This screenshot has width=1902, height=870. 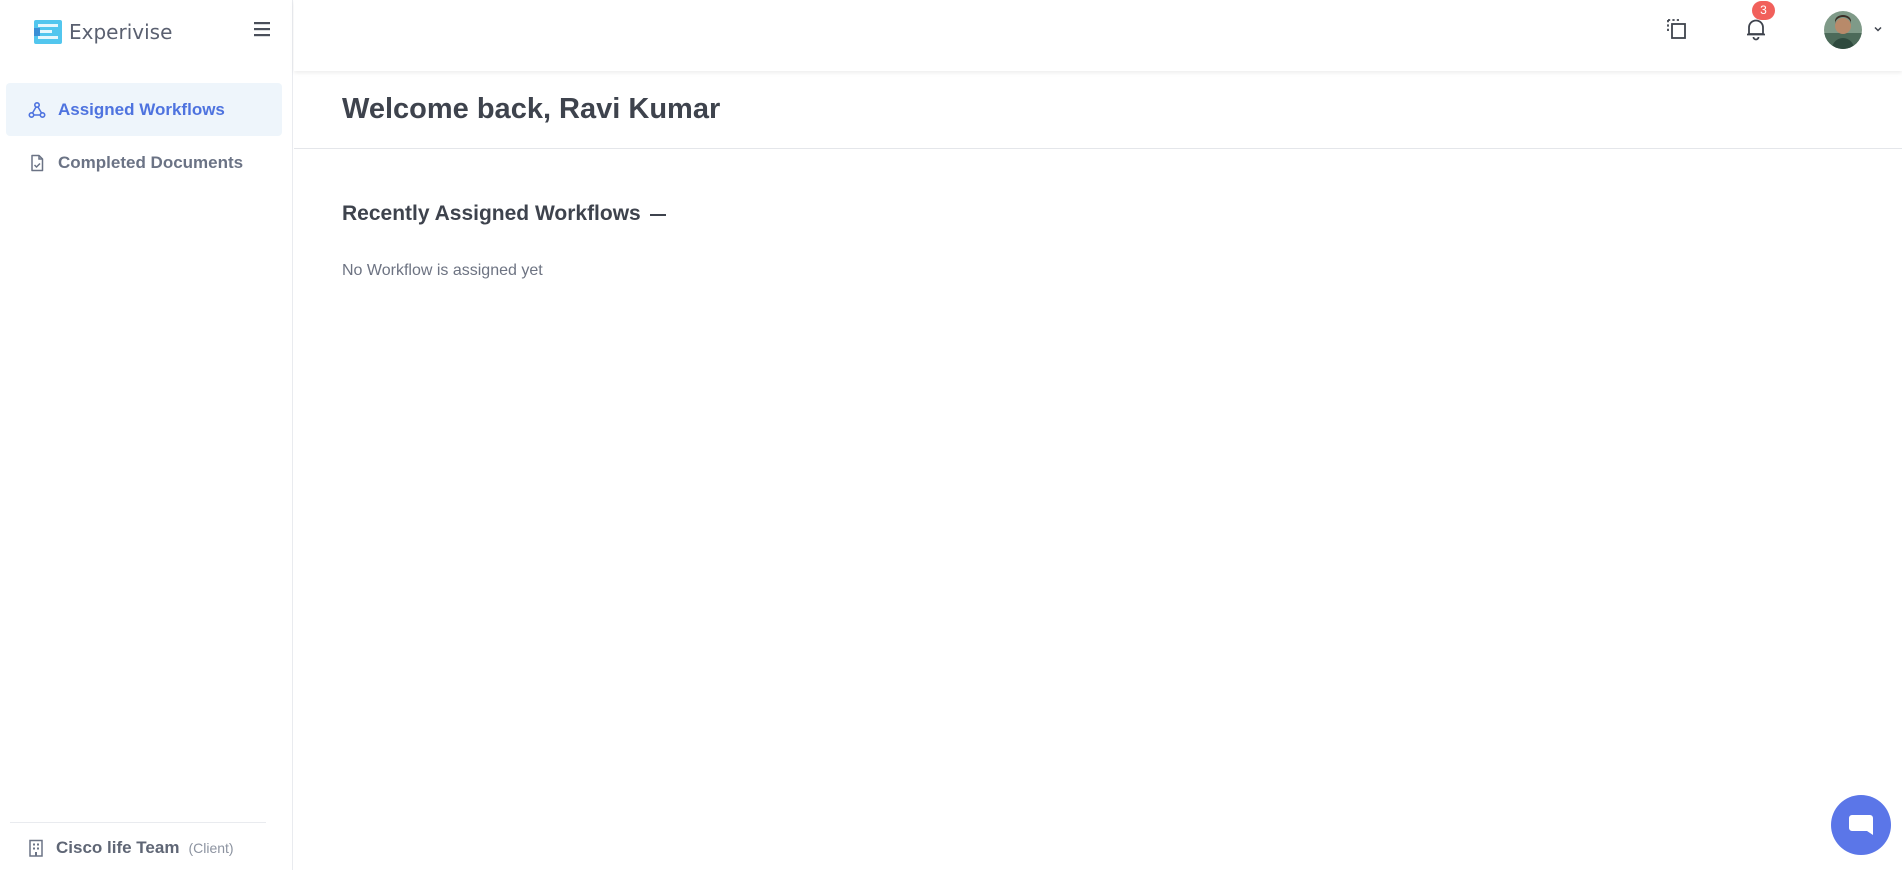 I want to click on empty-state-message: No Workflow is assigned yet, so click(x=442, y=270).